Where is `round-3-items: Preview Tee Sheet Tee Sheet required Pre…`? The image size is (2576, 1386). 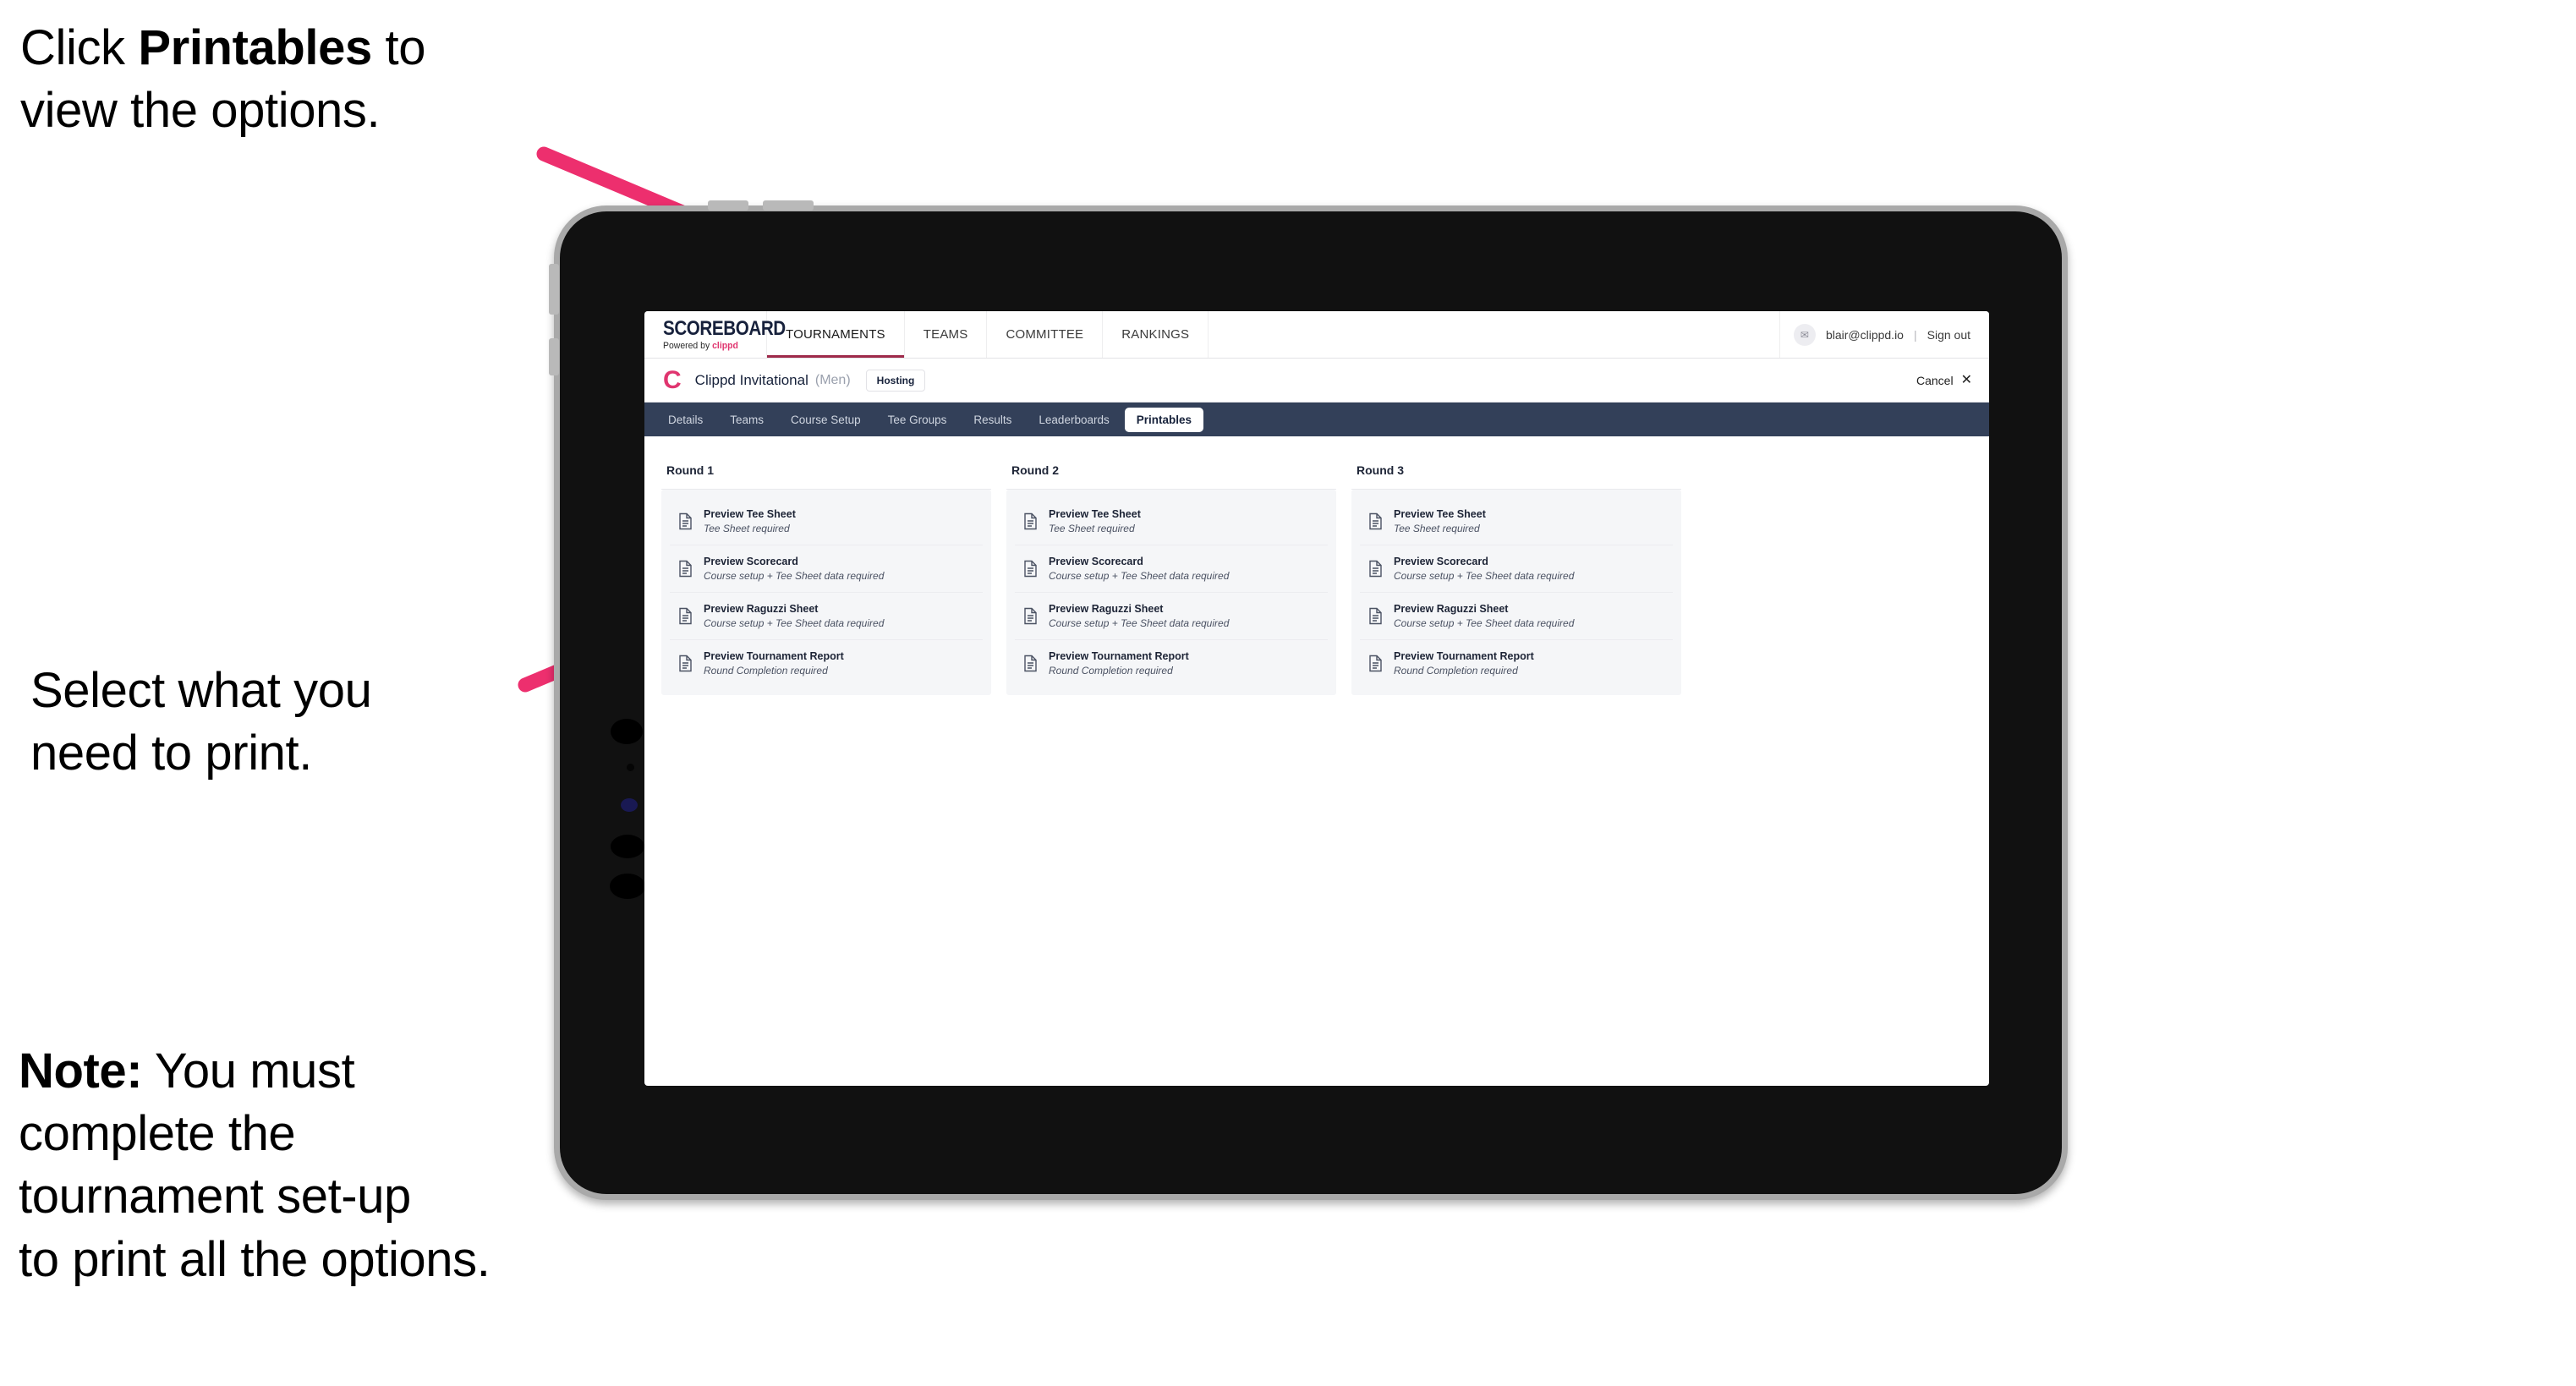
round-3-items: Preview Tee Sheet Tee Sheet required Pre… is located at coordinates (1516, 593).